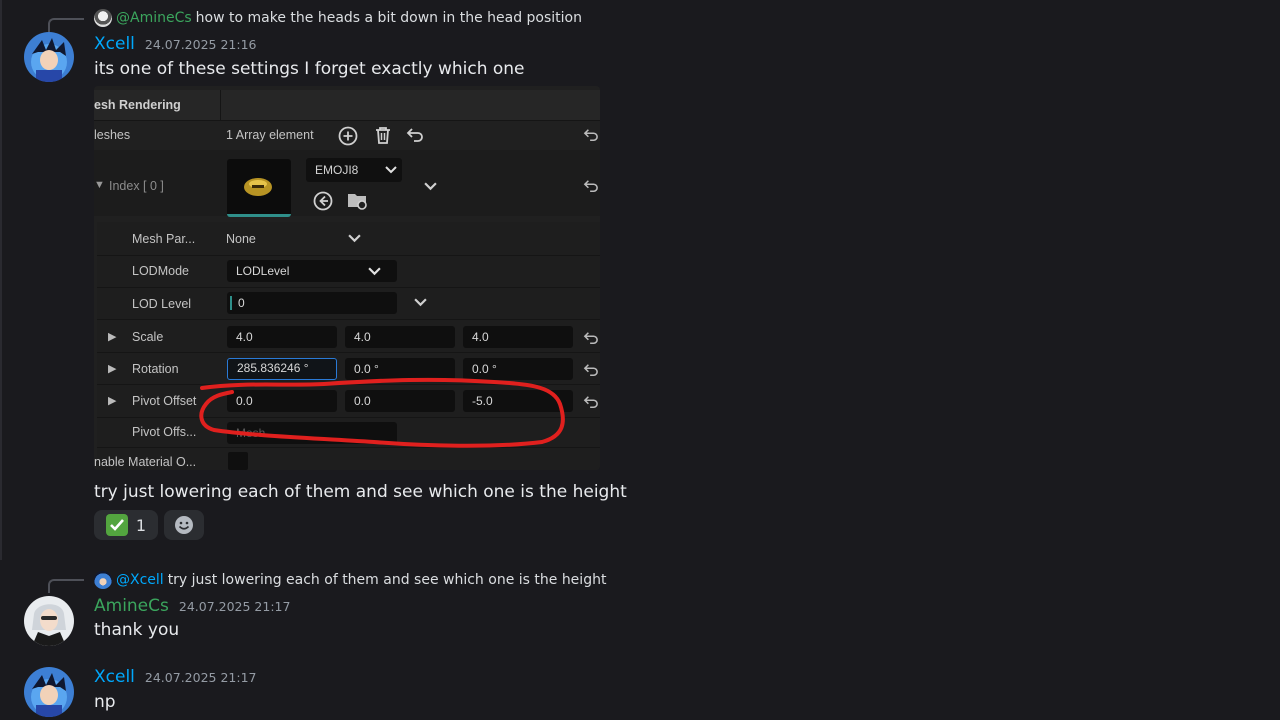  What do you see at coordinates (270, 135) in the screenshot?
I see `meshes-count: 1 Array element` at bounding box center [270, 135].